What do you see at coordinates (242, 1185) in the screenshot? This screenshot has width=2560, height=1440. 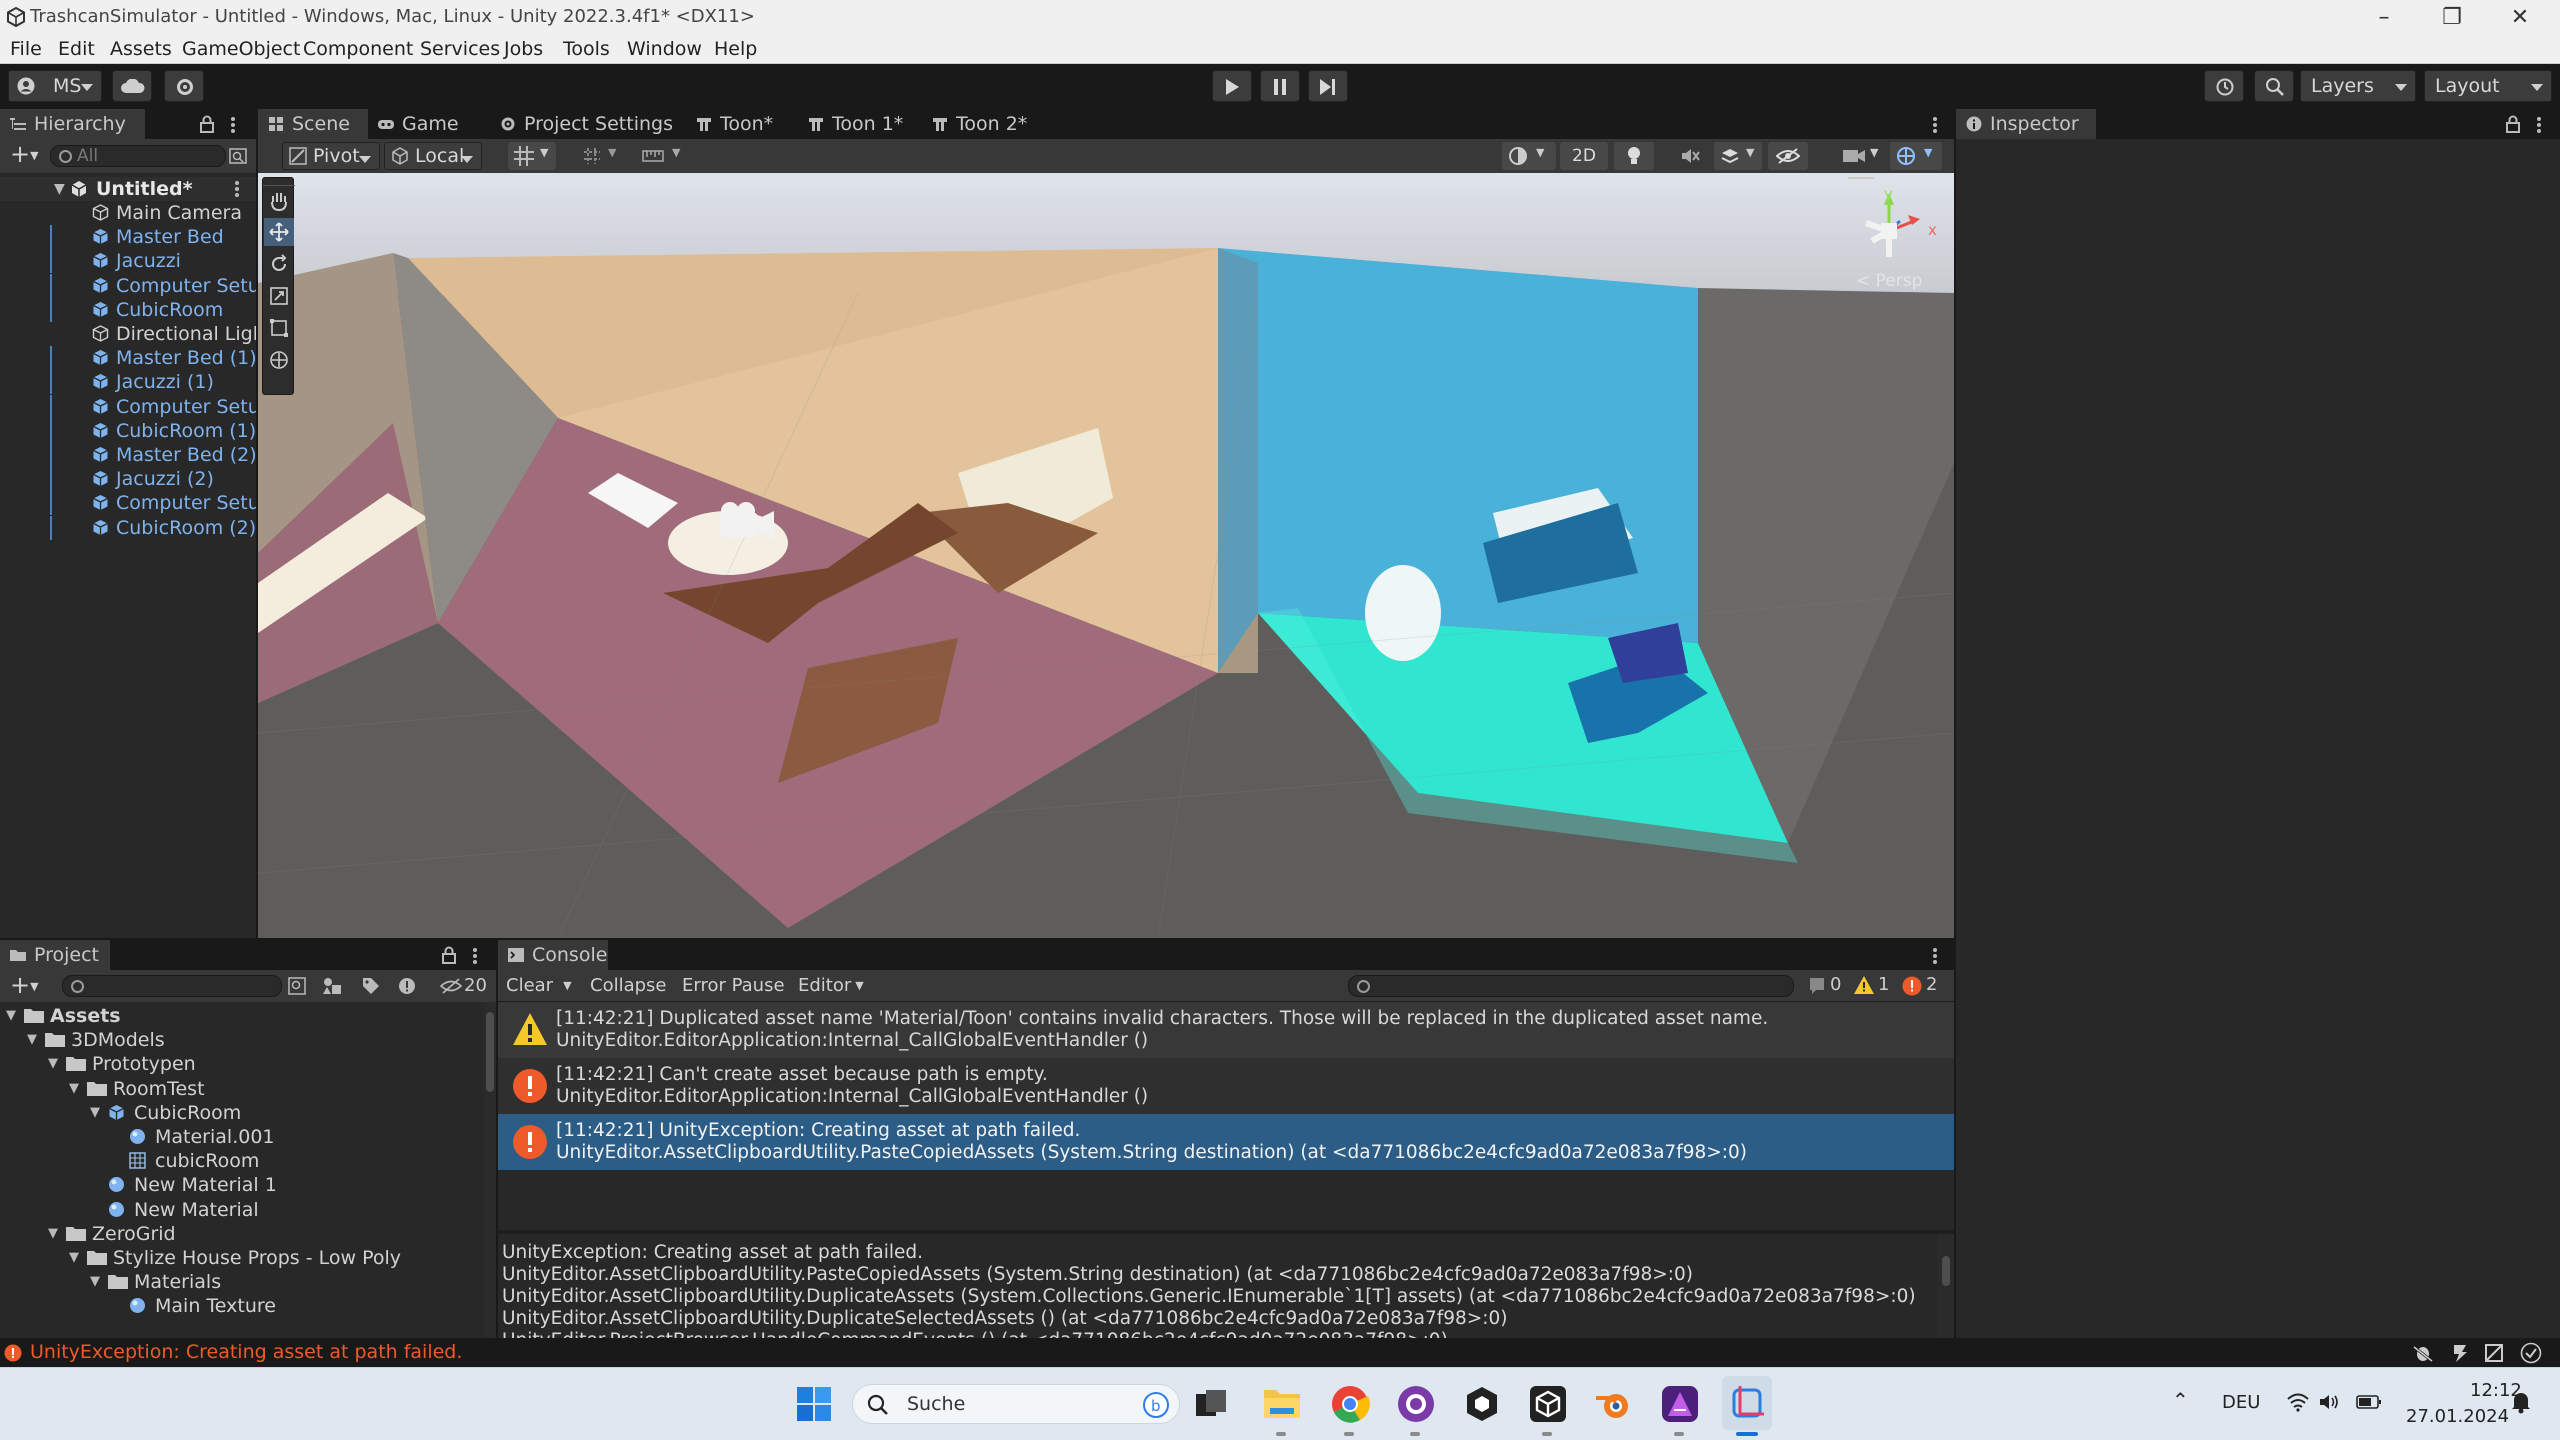 I see `project-tree-row: New Material 1` at bounding box center [242, 1185].